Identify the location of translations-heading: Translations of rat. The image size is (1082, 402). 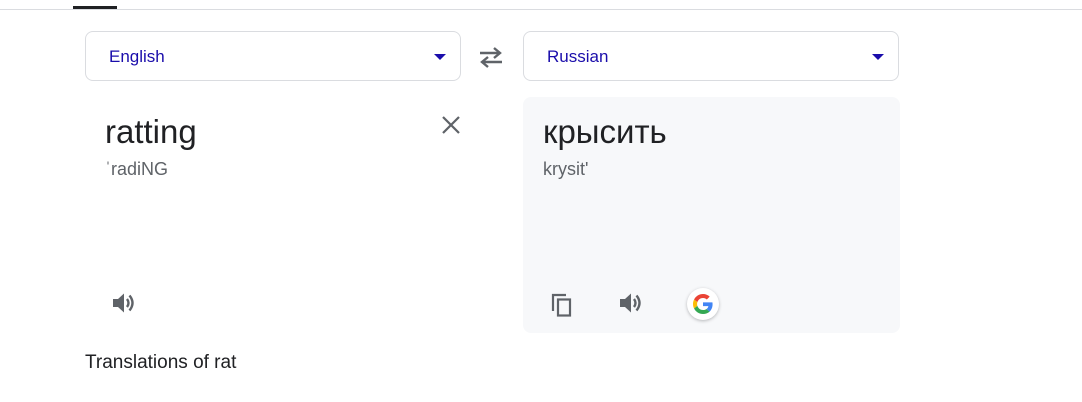
(161, 362).